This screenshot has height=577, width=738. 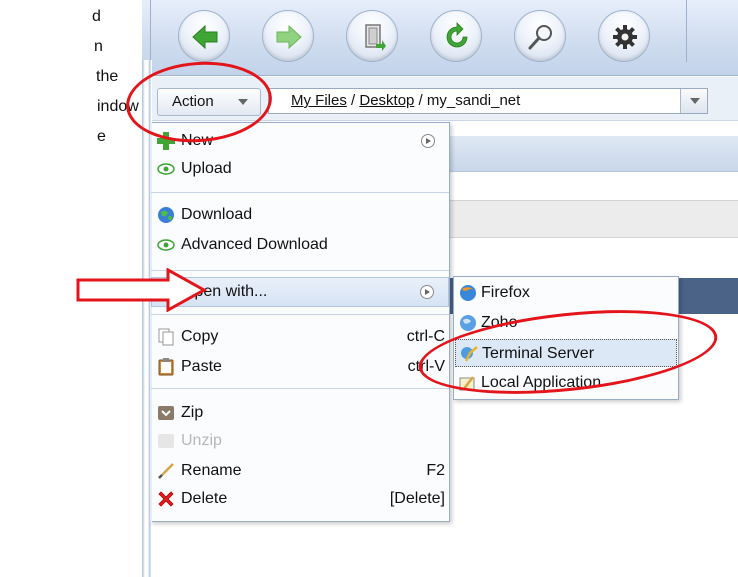 What do you see at coordinates (201, 440) in the screenshot?
I see `menu-item-label: Unzip` at bounding box center [201, 440].